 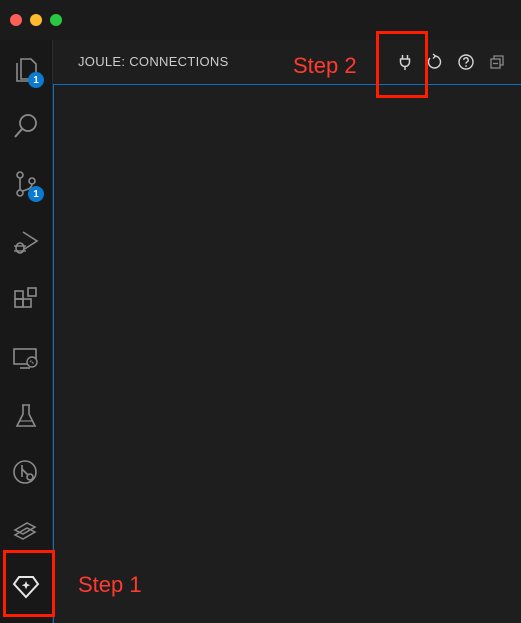 What do you see at coordinates (402, 64) in the screenshot?
I see `step2-highlight-box` at bounding box center [402, 64].